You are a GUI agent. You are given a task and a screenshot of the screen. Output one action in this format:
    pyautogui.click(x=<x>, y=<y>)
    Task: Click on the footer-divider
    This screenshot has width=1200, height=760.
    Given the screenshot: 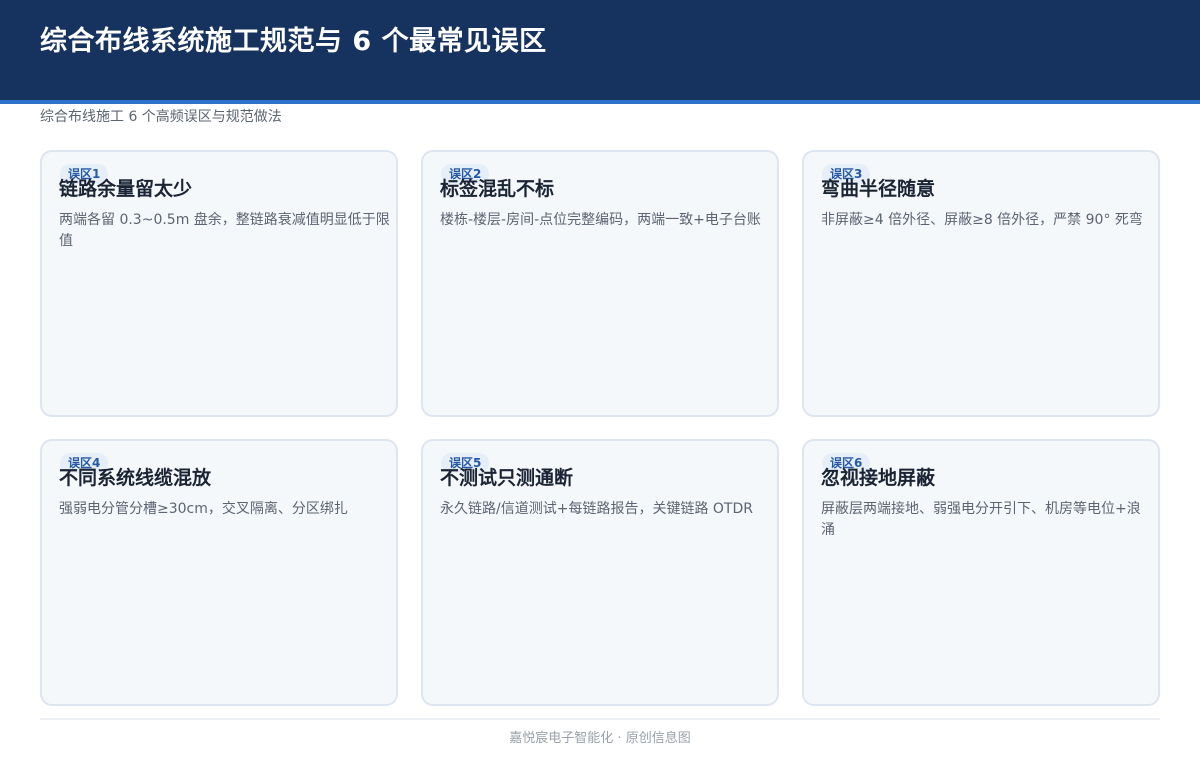 What is the action you would take?
    pyautogui.click(x=600, y=719)
    